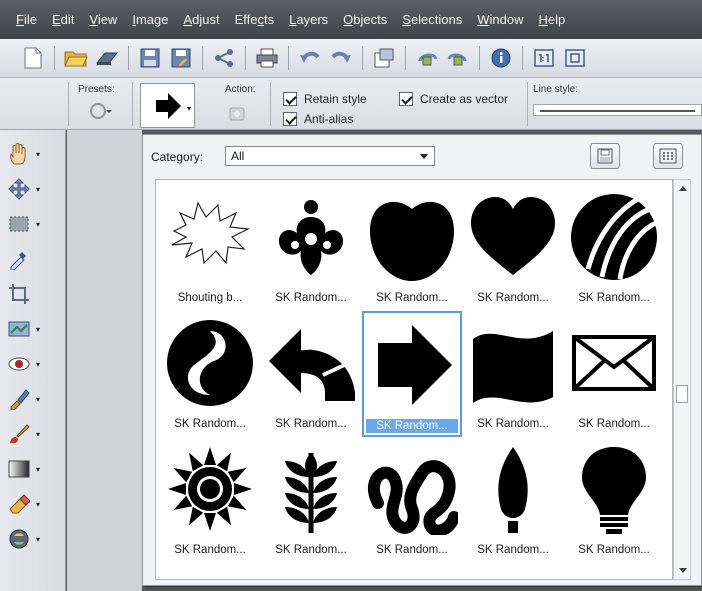 The image size is (702, 591). I want to click on shape-picker-button: ▾, so click(167, 105).